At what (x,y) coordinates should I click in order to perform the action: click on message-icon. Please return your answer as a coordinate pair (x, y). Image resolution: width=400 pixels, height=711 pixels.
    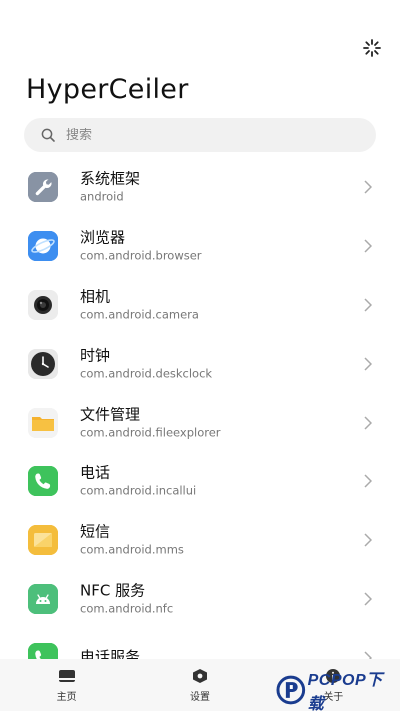
    Looking at the image, I should click on (43, 540).